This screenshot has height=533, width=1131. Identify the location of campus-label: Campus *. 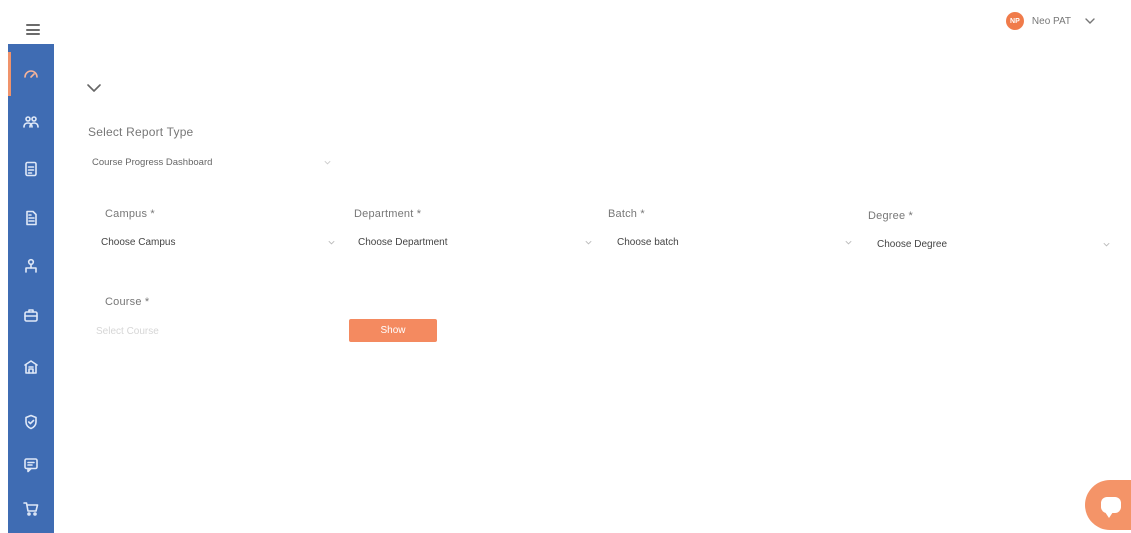
(130, 214).